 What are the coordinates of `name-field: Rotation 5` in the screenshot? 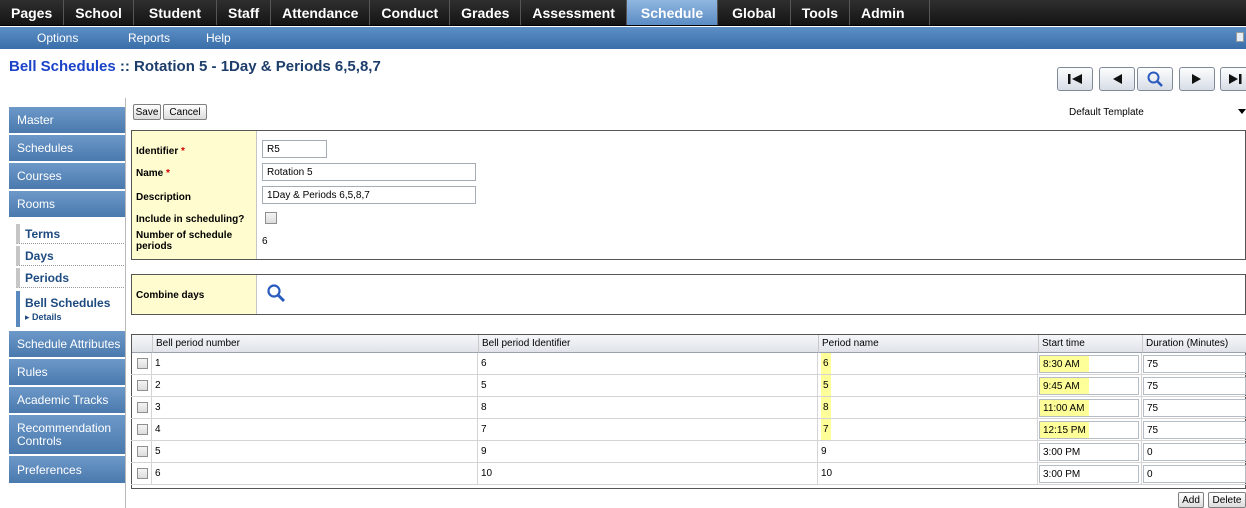 It's located at (369, 172).